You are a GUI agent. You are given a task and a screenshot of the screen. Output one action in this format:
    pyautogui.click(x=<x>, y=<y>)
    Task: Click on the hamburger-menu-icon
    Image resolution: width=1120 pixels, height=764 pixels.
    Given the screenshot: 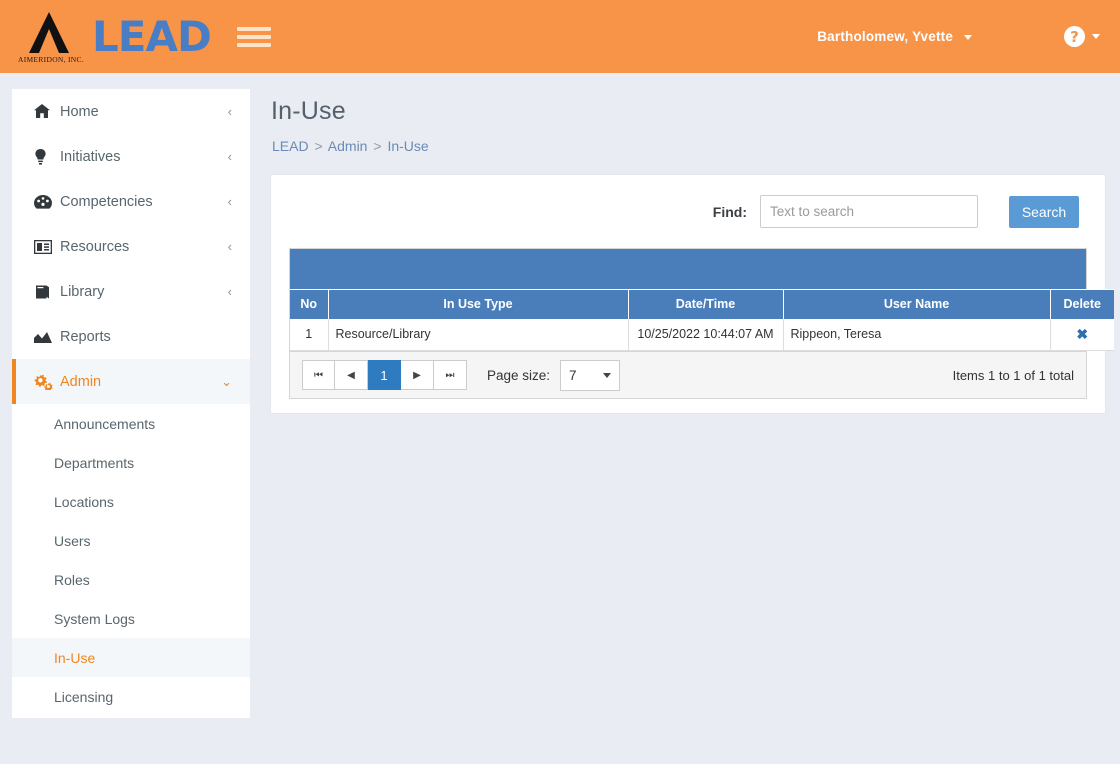 What is the action you would take?
    pyautogui.click(x=253, y=37)
    